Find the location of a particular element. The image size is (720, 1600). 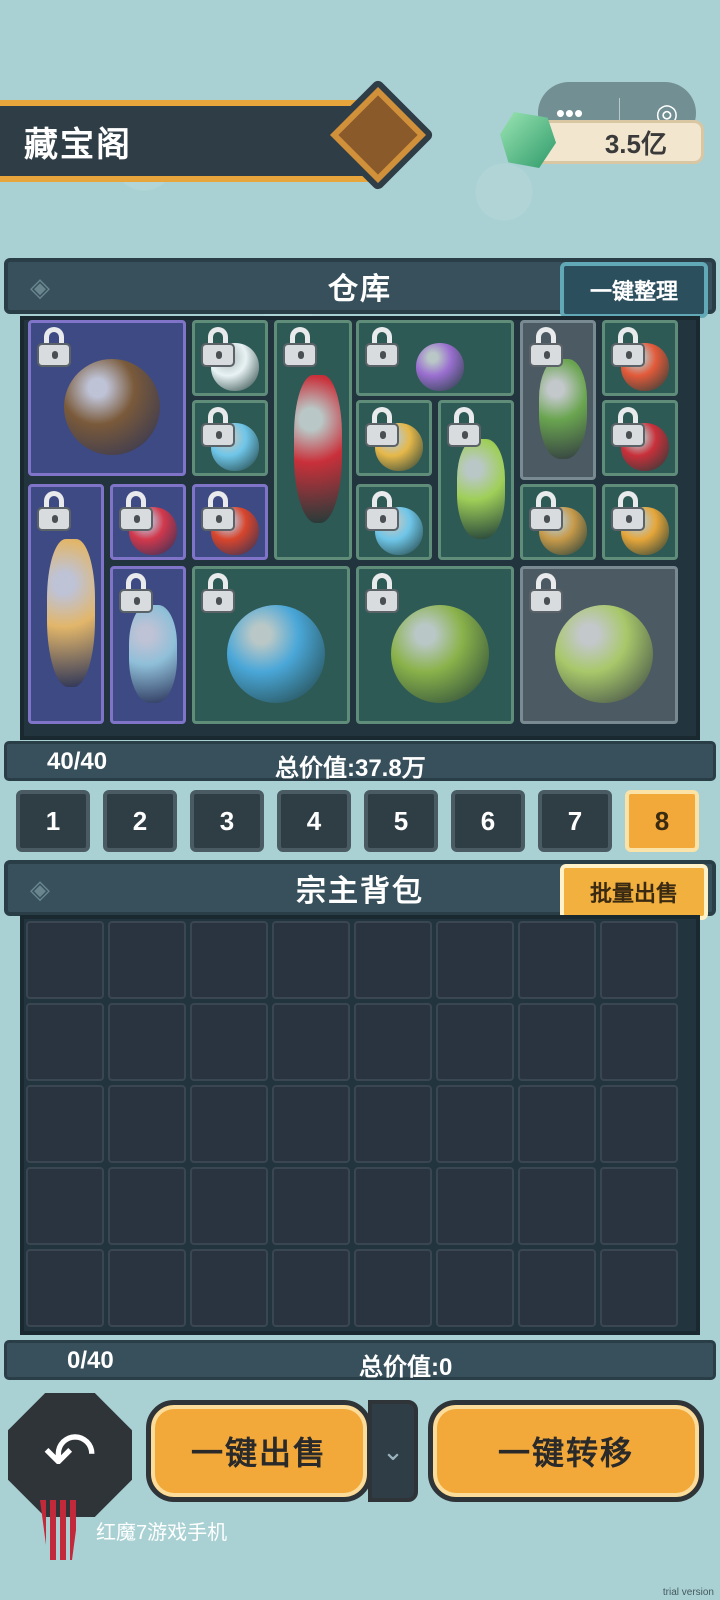

red-maple-leaf-item is located at coordinates (640, 438).